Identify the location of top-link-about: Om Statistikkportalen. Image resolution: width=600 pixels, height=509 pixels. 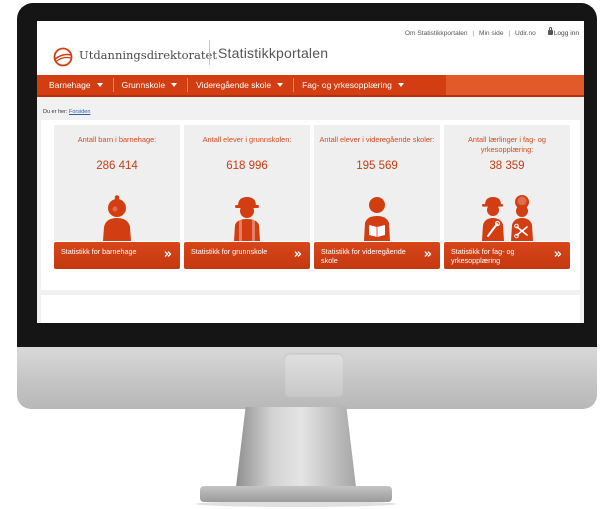
(436, 33).